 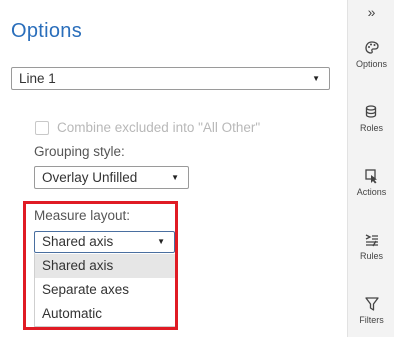 What do you see at coordinates (371, 12) in the screenshot?
I see `collapse-button: »` at bounding box center [371, 12].